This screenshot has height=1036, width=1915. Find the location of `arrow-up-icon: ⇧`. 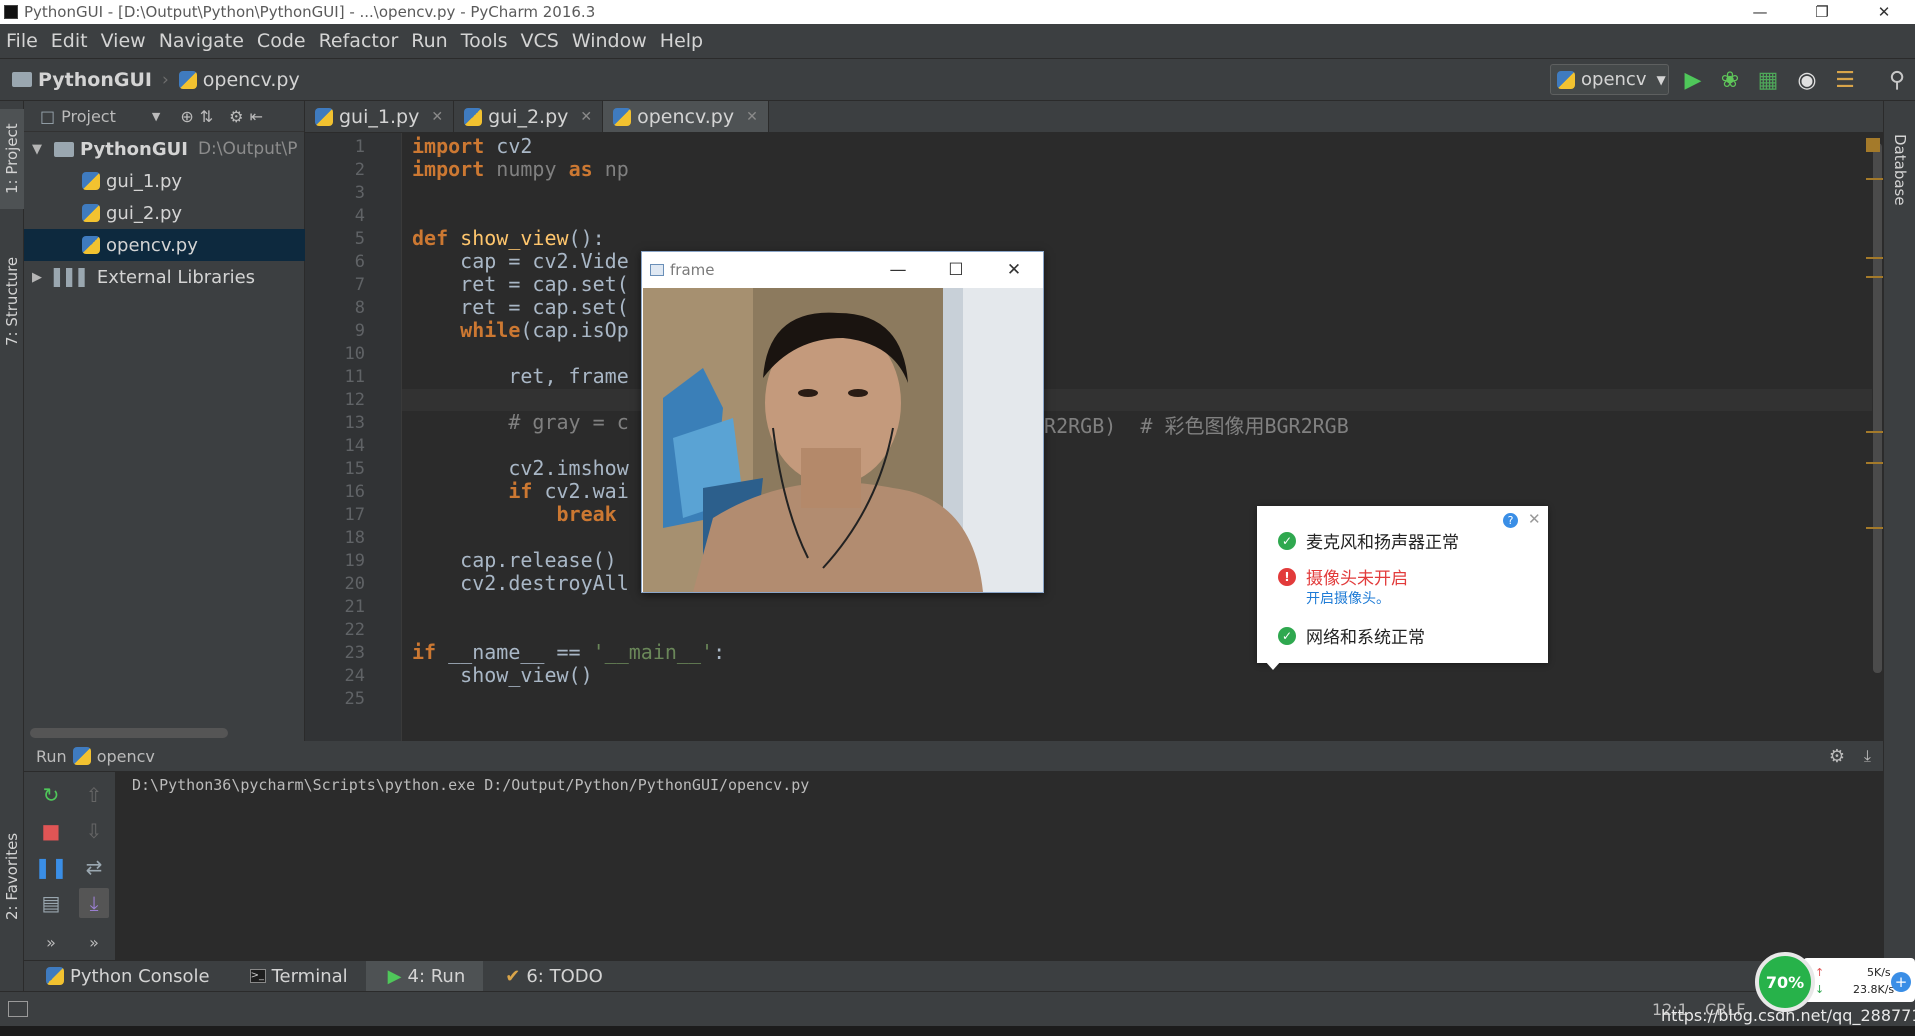

arrow-up-icon: ⇧ is located at coordinates (94, 795).